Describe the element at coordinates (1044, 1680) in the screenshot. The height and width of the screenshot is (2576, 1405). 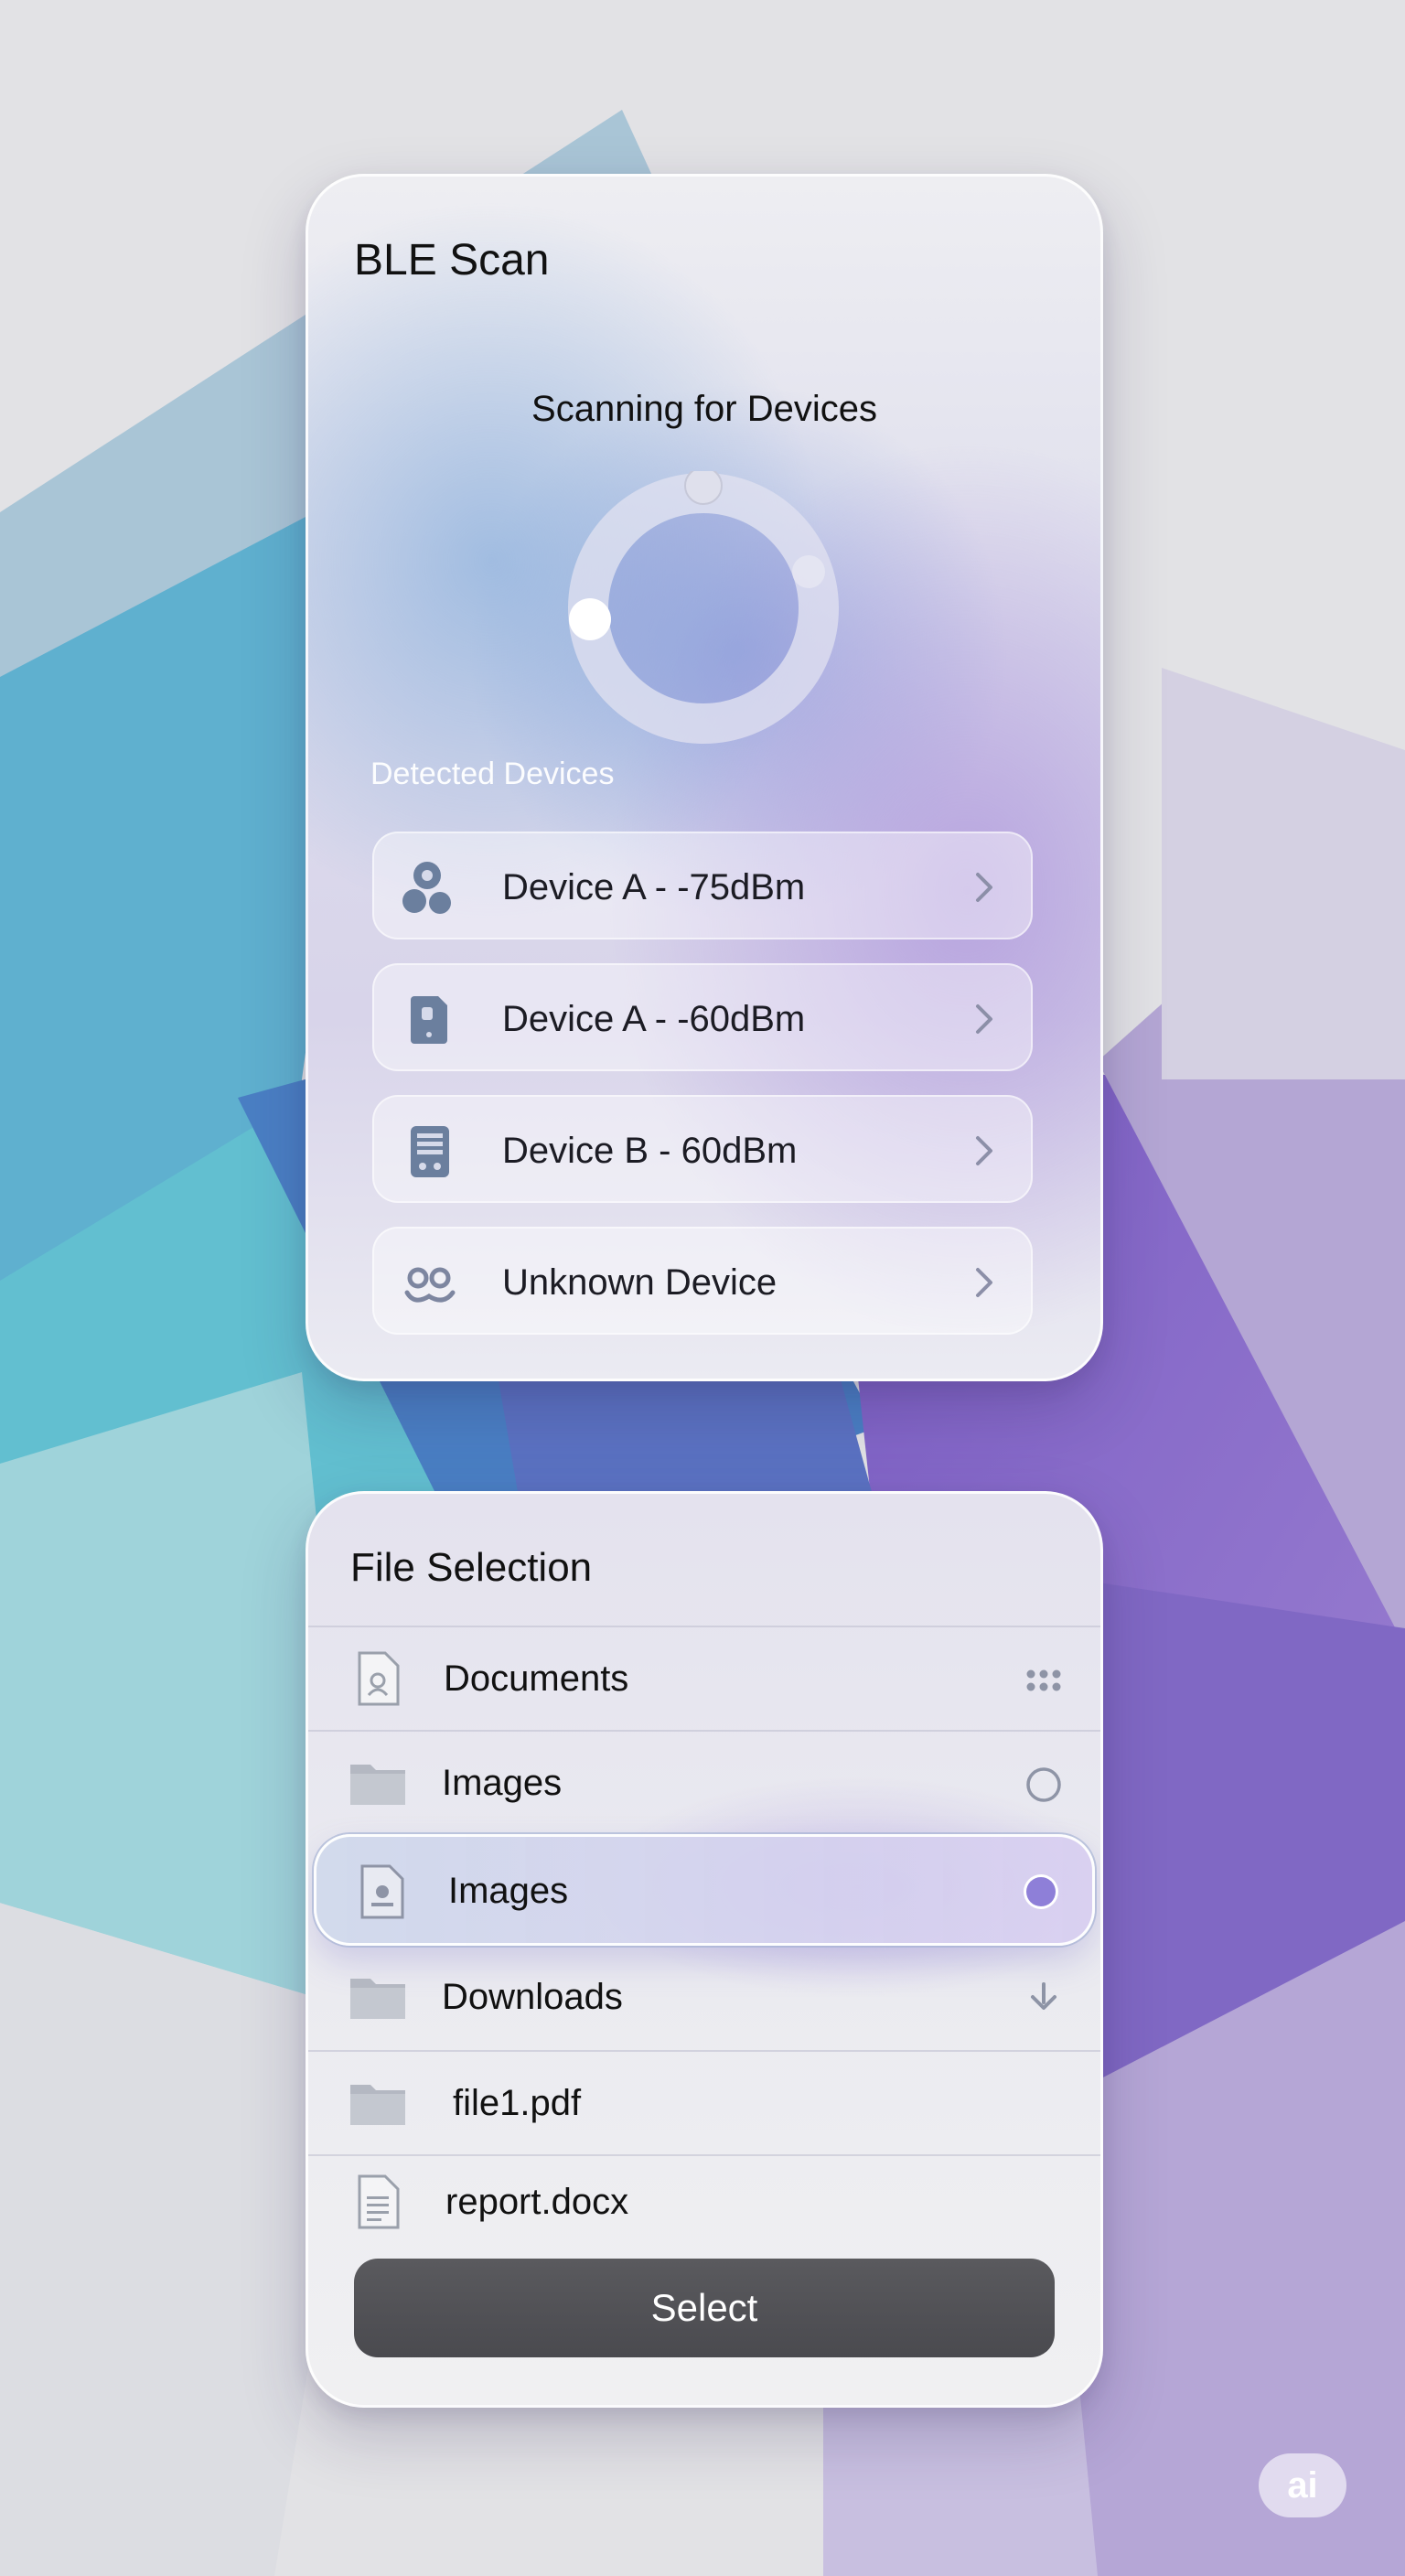
I see `grid-dots-icon` at that location.